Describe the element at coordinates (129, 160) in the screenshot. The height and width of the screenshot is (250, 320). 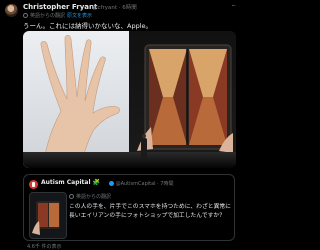
I see `stage-floor` at that location.